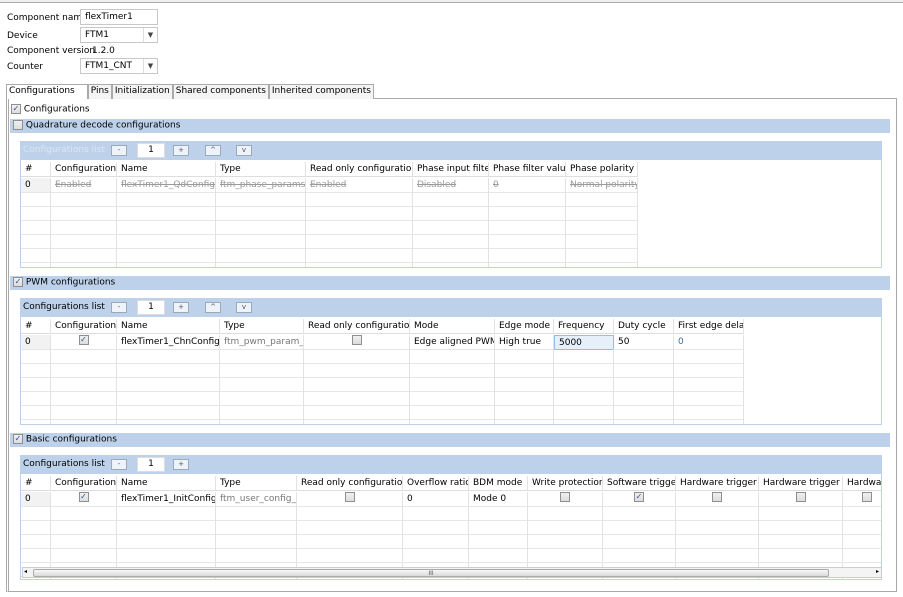  I want to click on column-header: Edge mode, so click(524, 326).